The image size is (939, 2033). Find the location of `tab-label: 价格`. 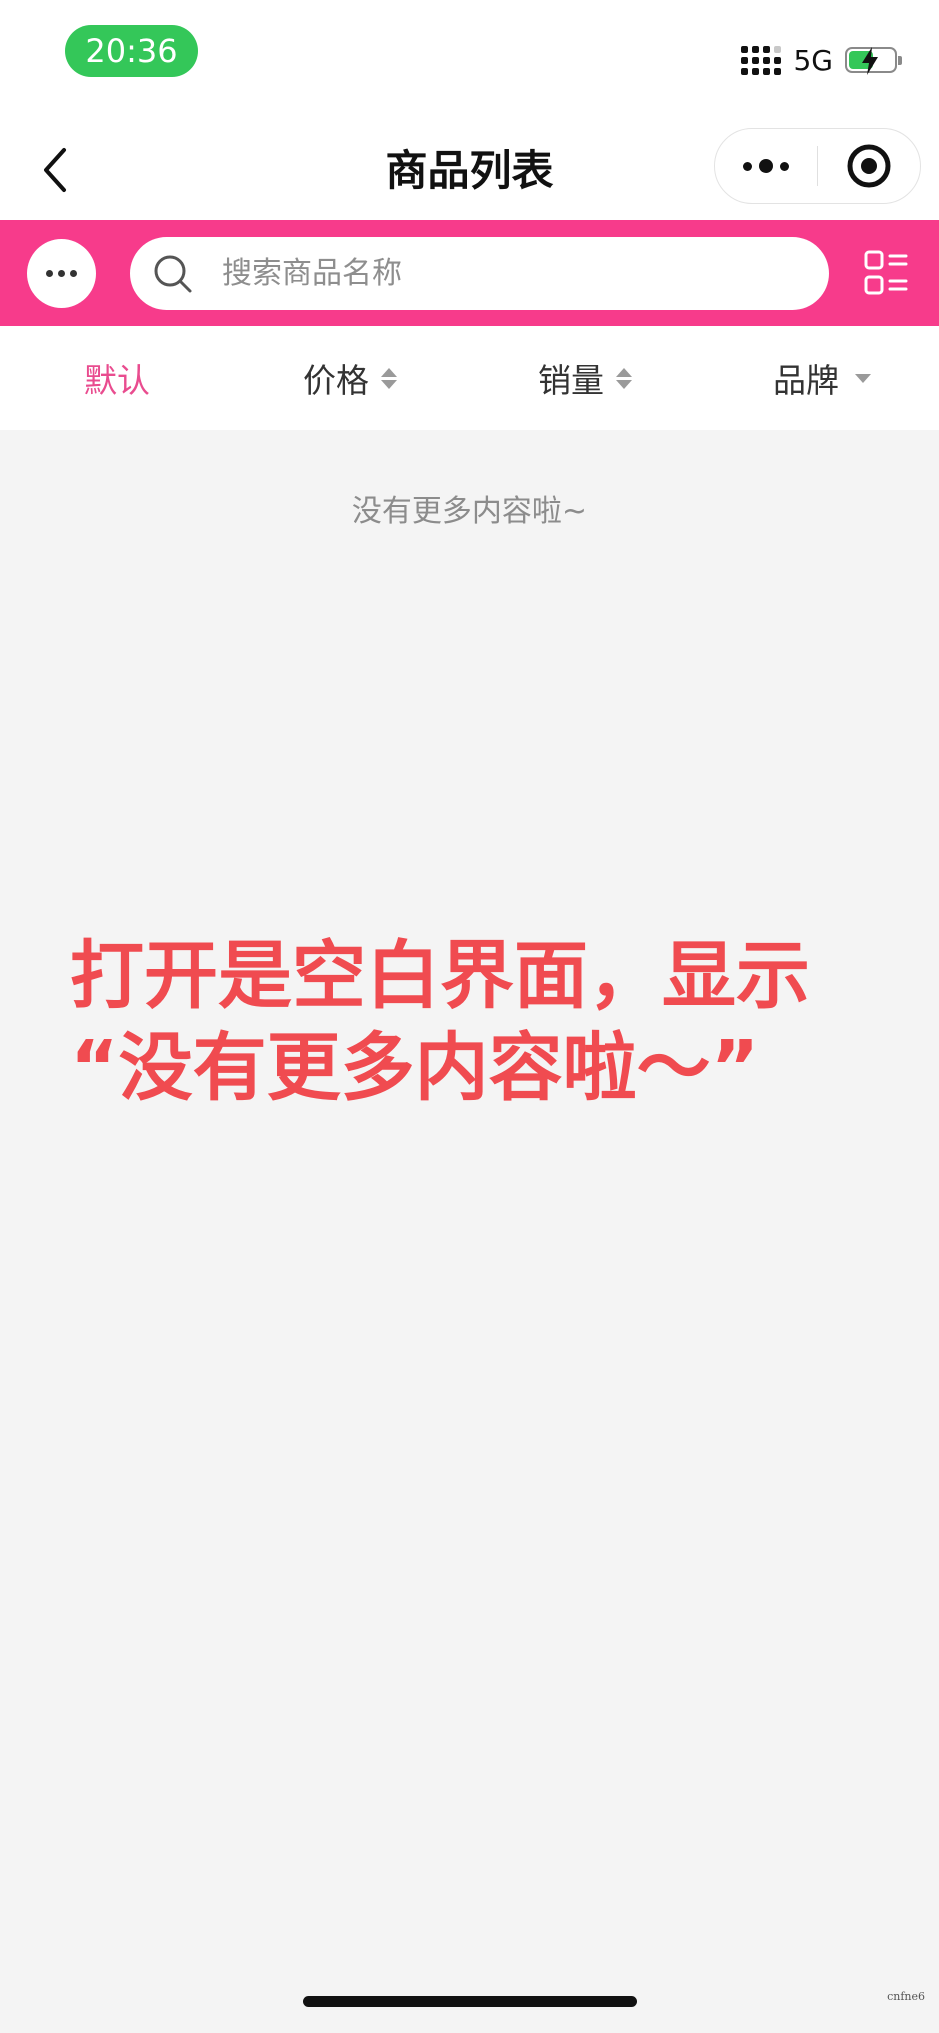

tab-label: 价格 is located at coordinates (336, 380).